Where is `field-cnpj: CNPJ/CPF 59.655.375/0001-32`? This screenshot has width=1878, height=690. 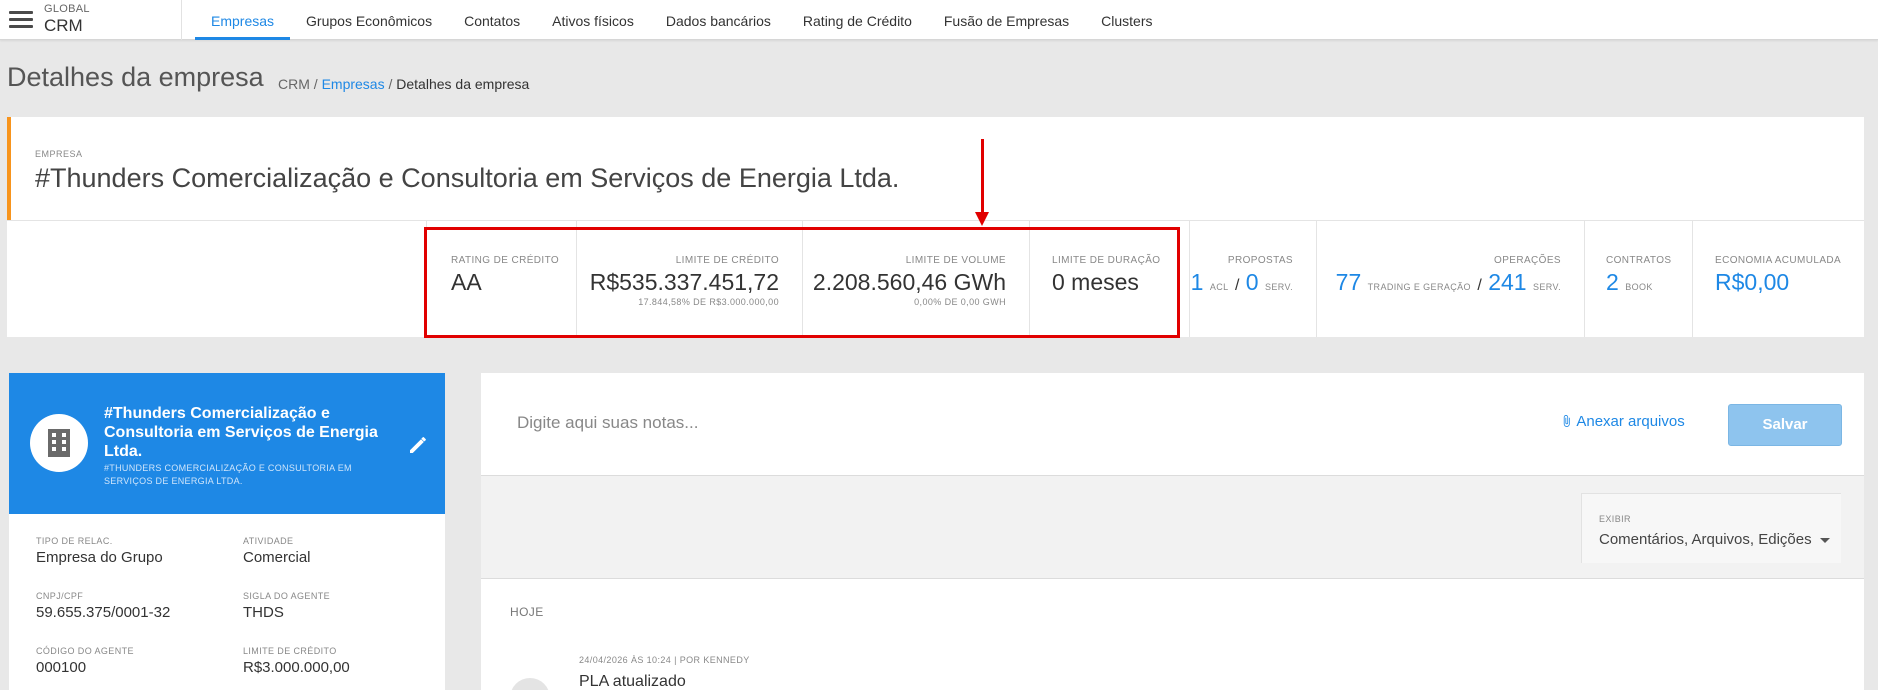
field-cnpj: CNPJ/CPF 59.655.375/0001-32 is located at coordinates (103, 606).